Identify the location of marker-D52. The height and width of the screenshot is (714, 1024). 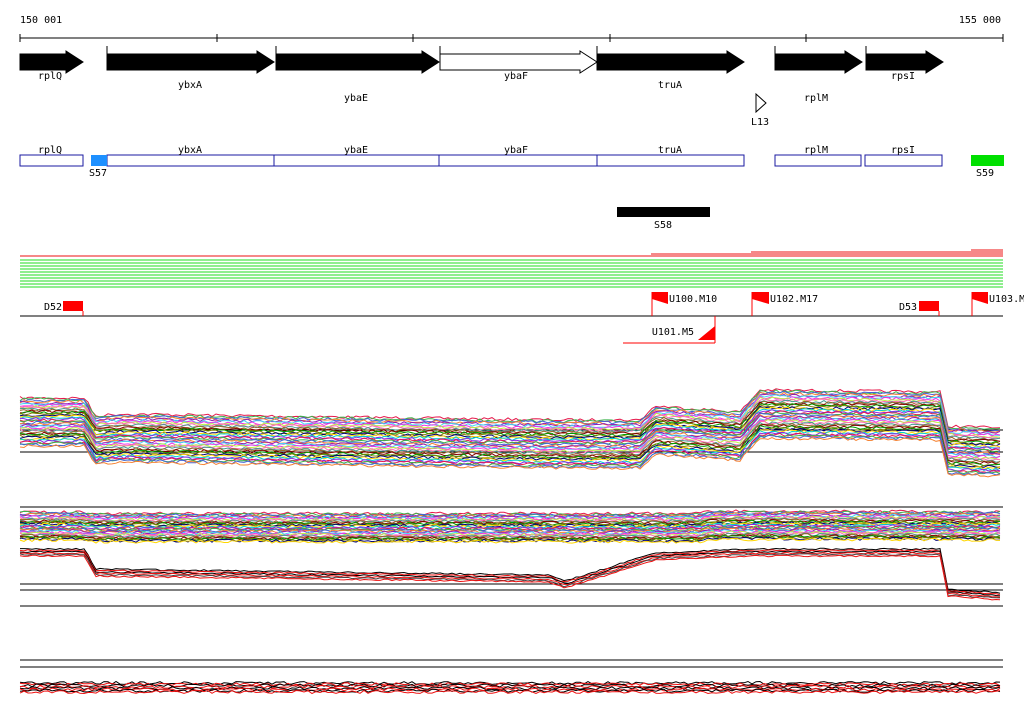
(73, 306).